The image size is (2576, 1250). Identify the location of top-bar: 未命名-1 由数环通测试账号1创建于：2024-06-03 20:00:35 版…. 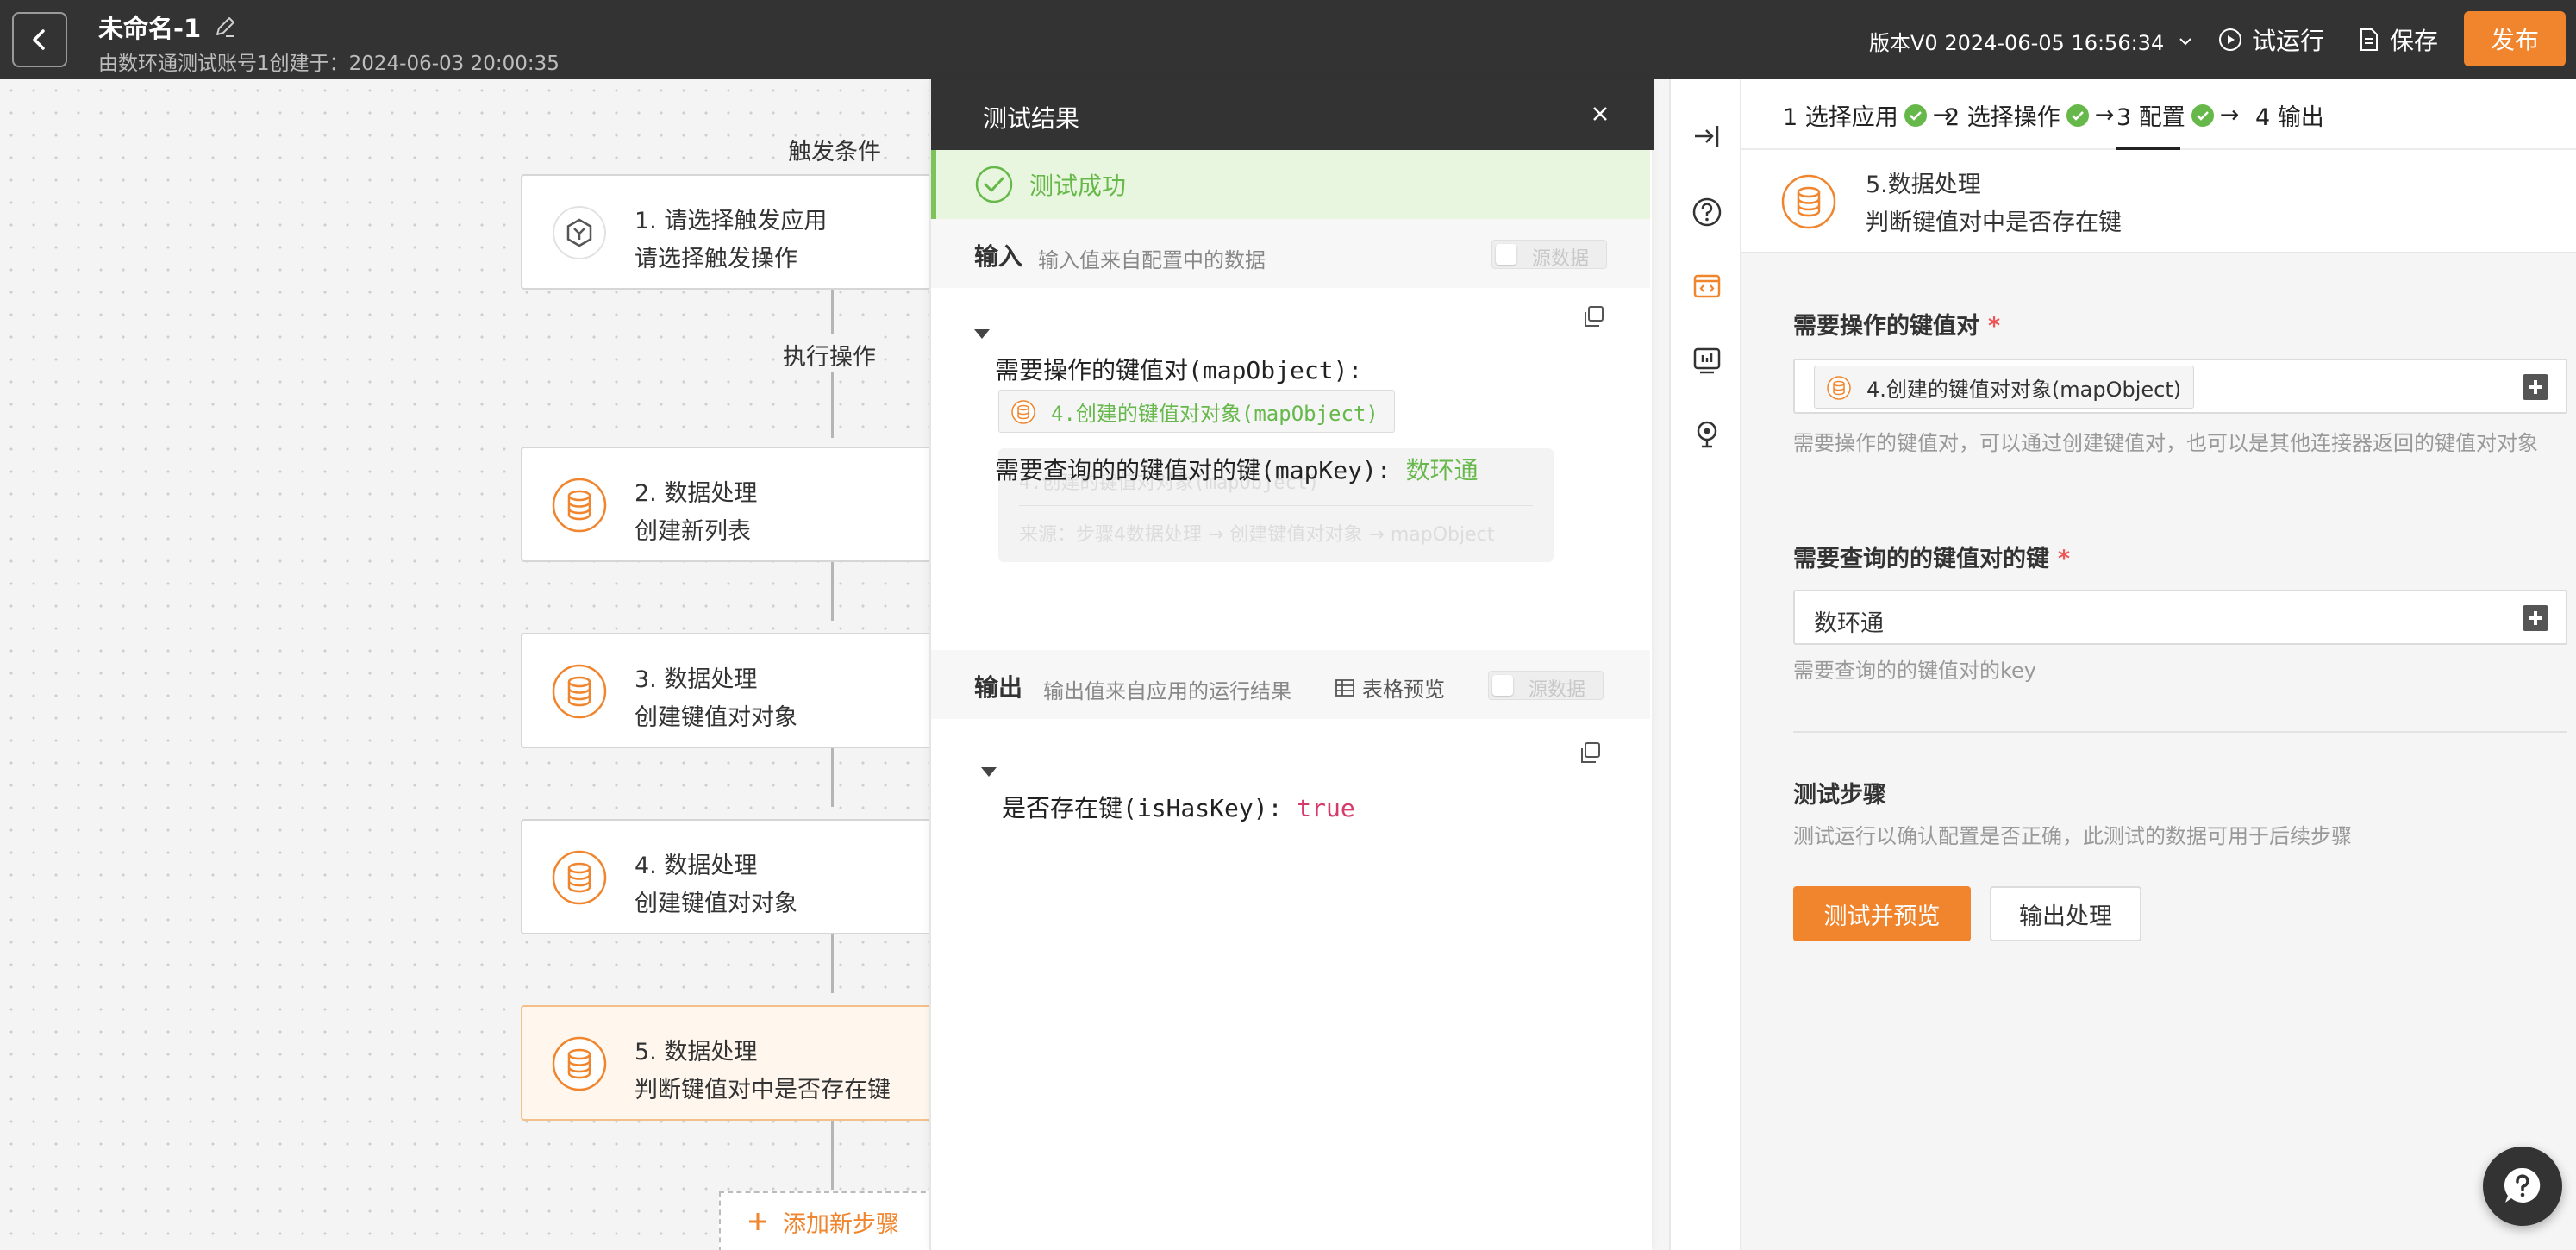
(1288, 39).